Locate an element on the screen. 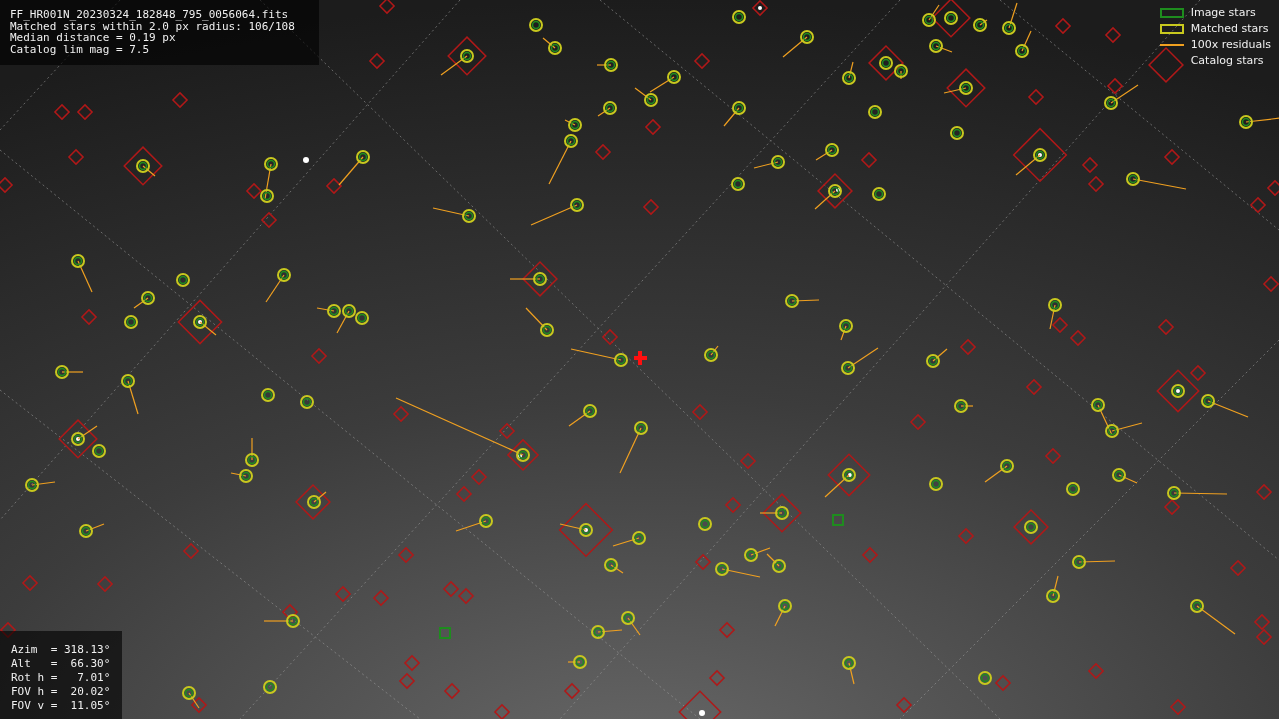  legend-label: Image stars is located at coordinates (1223, 12).